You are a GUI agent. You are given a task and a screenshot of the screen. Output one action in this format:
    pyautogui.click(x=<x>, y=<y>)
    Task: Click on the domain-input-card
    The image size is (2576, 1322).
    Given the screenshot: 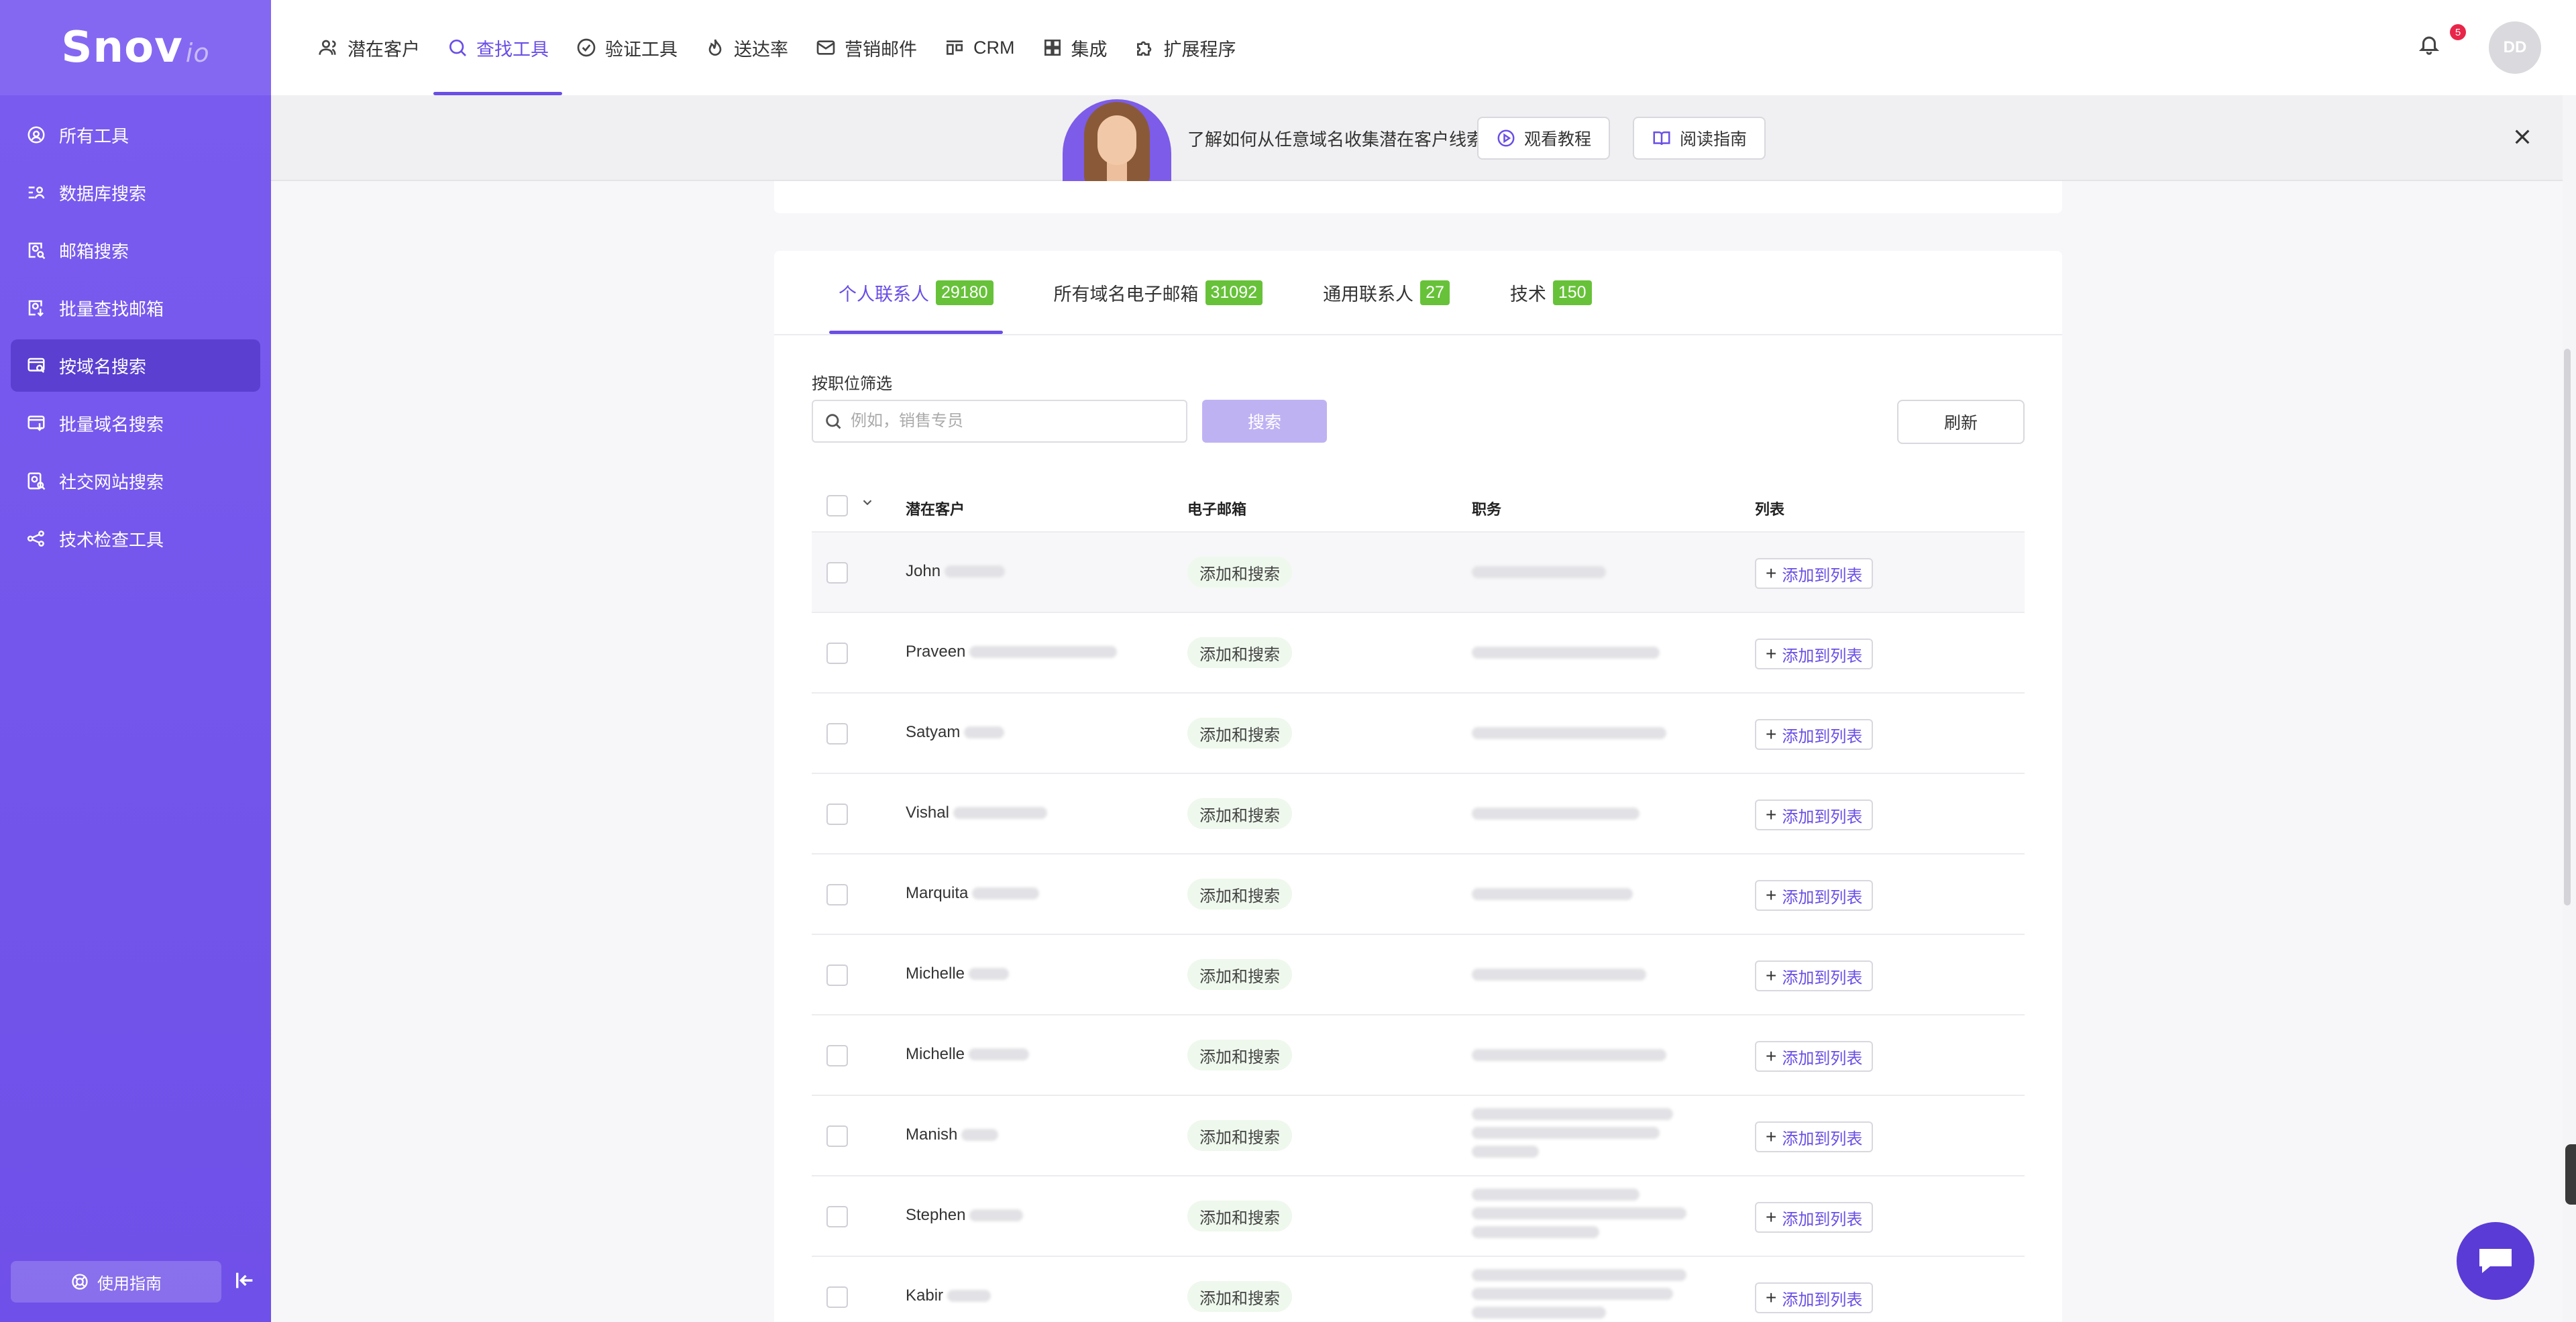 What is the action you would take?
    pyautogui.click(x=1418, y=197)
    